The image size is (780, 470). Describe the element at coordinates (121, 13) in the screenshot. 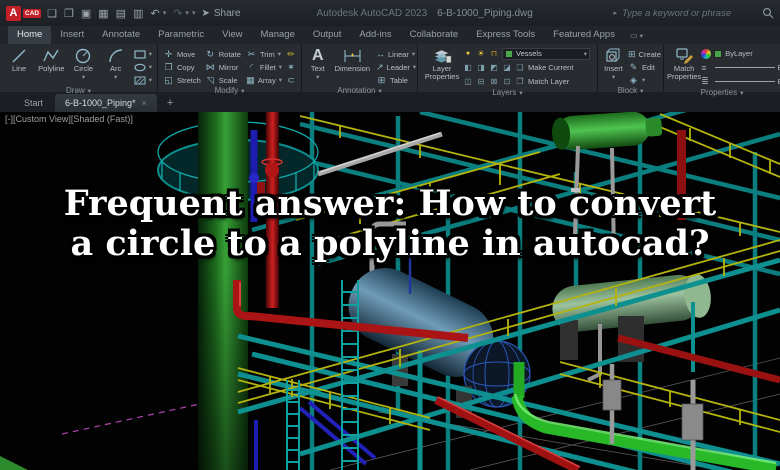

I see `plot-icon: ▤` at that location.